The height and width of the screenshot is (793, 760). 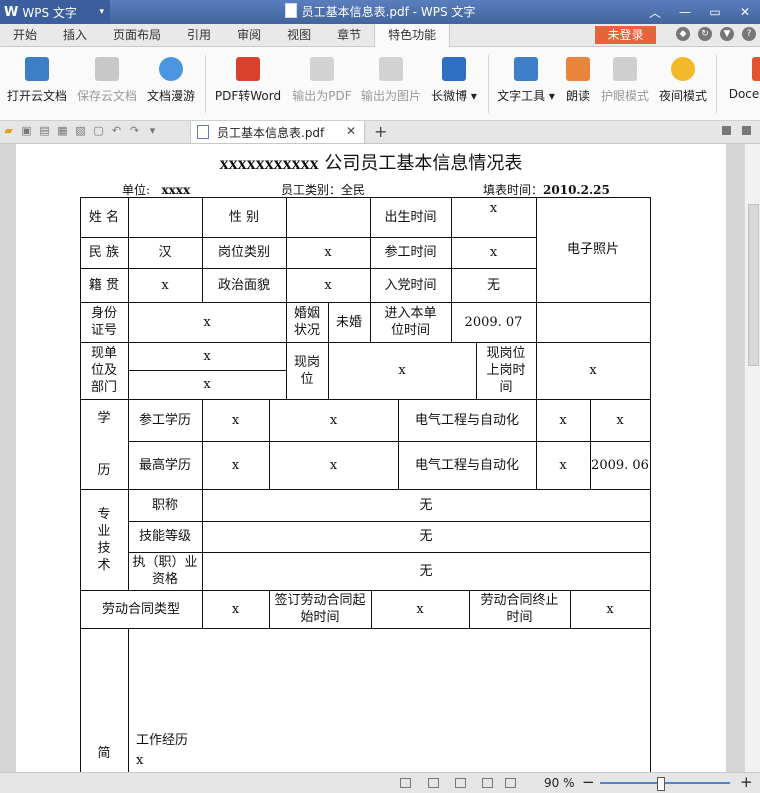 I want to click on education-label: 历, so click(x=104, y=470).